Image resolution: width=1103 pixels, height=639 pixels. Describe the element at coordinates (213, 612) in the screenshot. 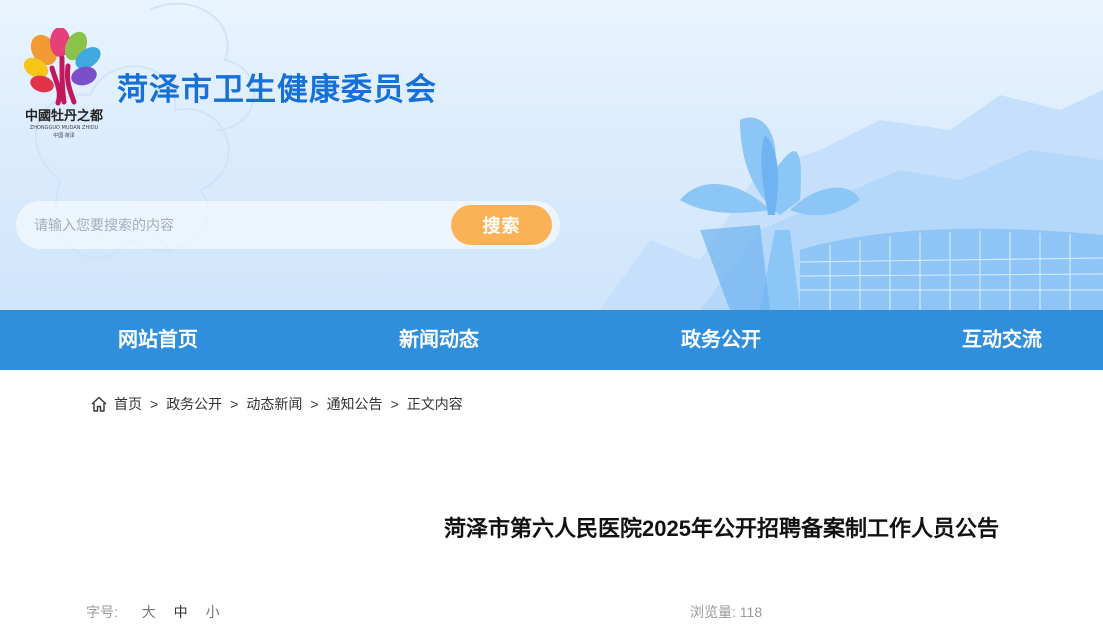

I see `font-size-small: 小` at that location.